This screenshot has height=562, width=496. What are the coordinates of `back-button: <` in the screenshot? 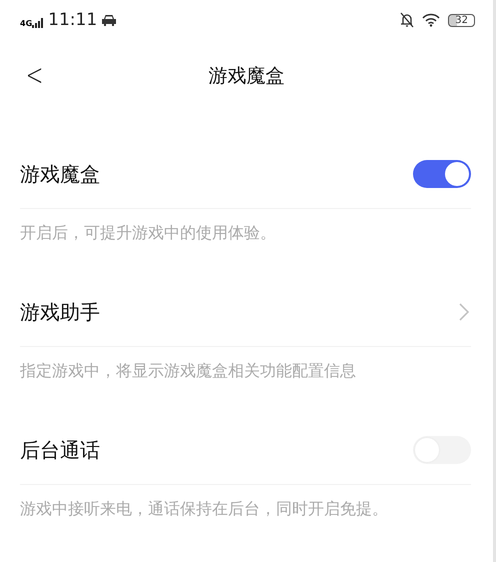 It's located at (35, 75).